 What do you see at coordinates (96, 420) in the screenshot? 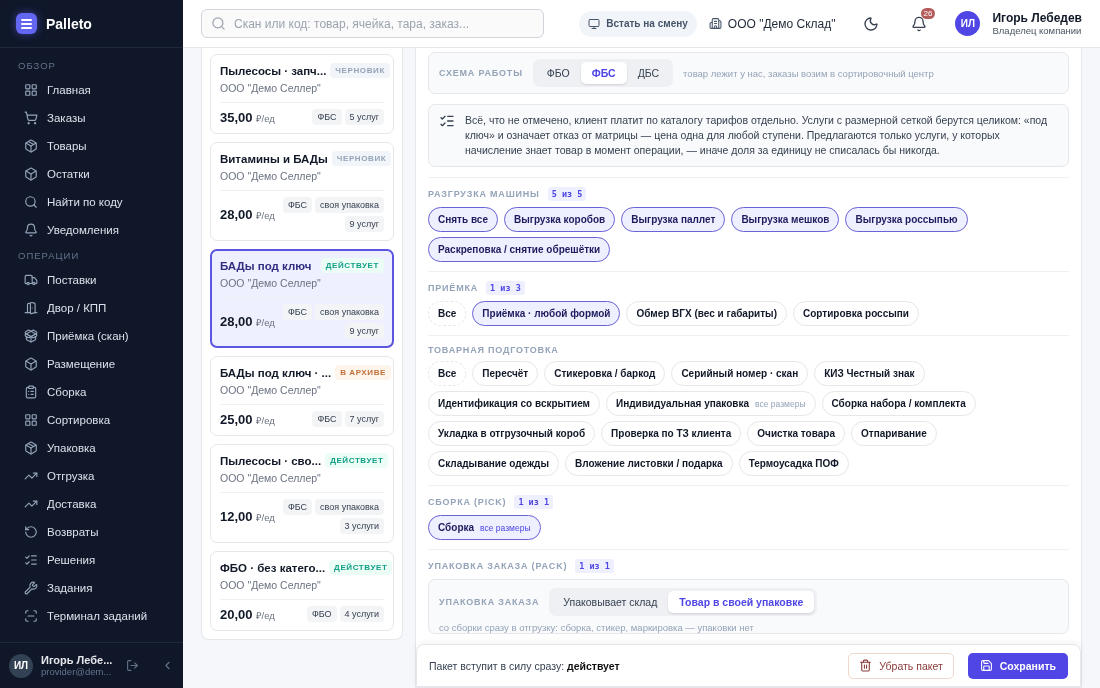
I see `nav-item: Сортировка` at bounding box center [96, 420].